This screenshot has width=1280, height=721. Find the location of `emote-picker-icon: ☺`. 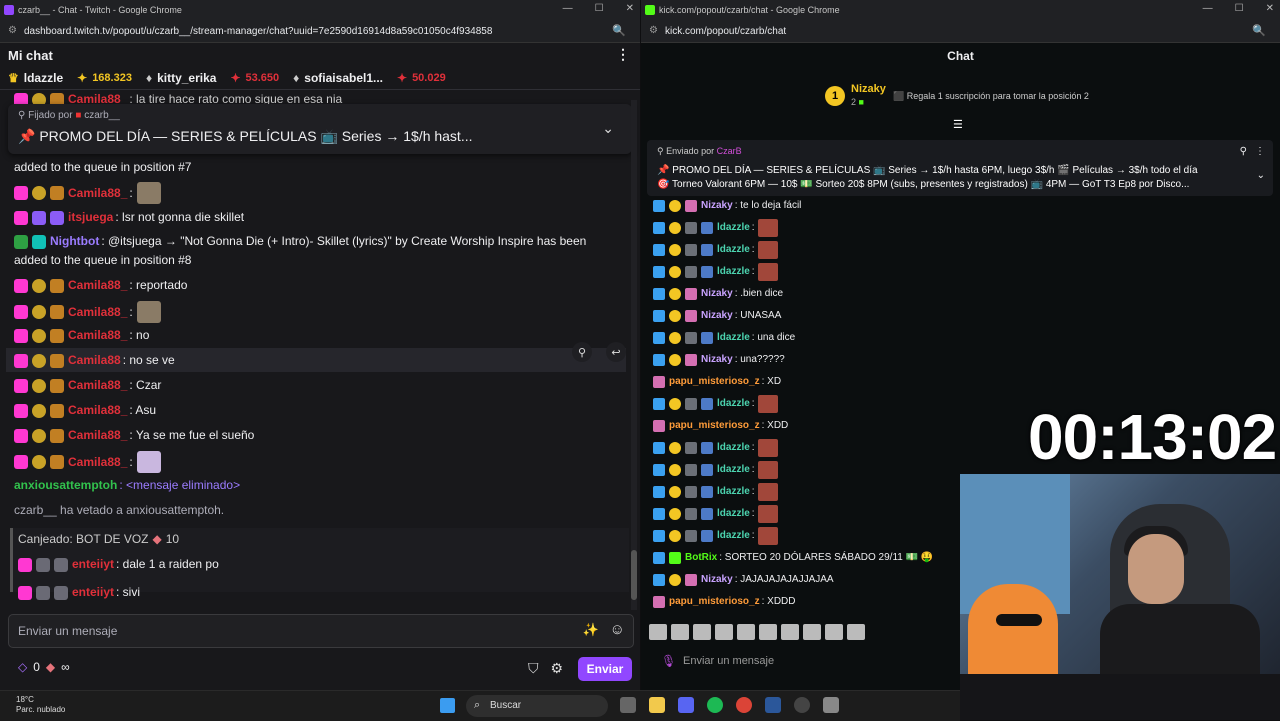

emote-picker-icon: ☺ is located at coordinates (617, 629).